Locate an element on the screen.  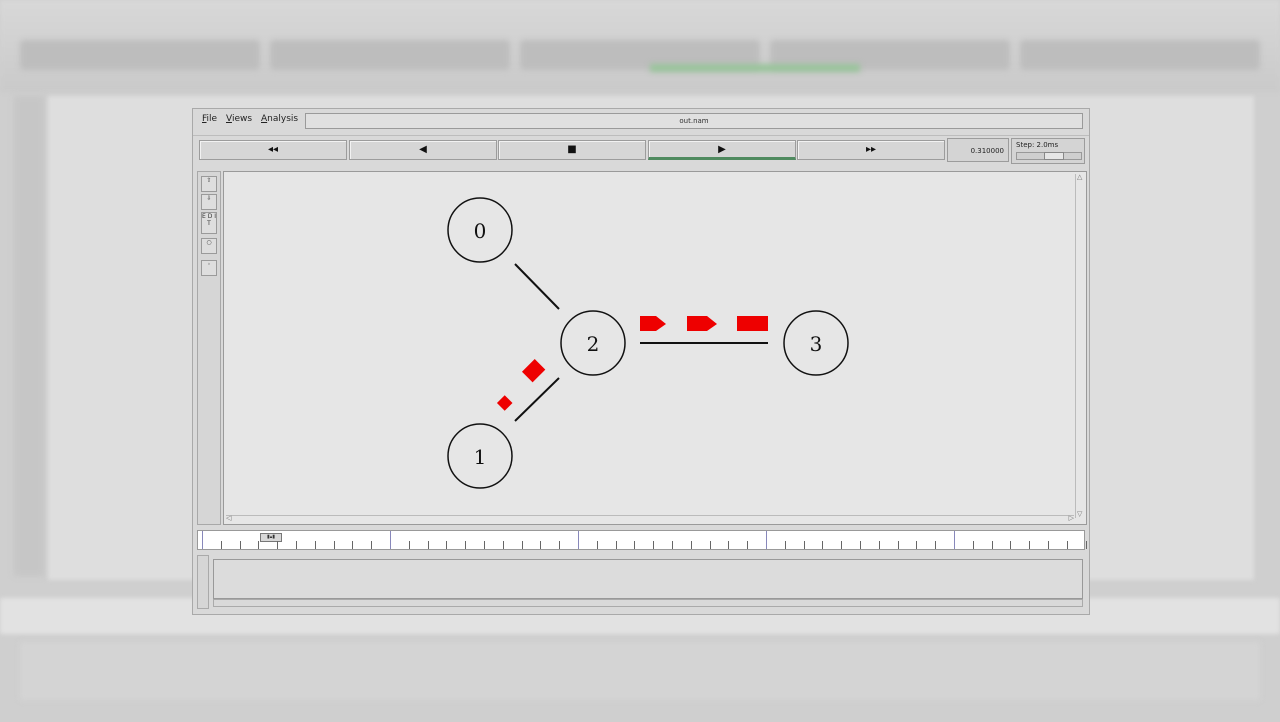
node-1: 1 is located at coordinates (480, 456).